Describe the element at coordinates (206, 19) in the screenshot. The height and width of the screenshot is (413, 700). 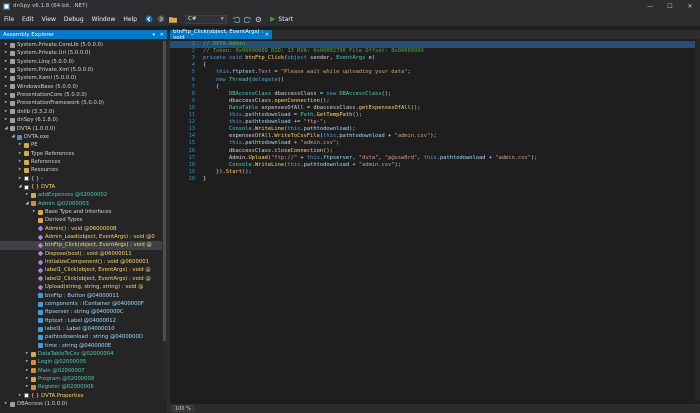
I see `language-select: C# ▼` at that location.